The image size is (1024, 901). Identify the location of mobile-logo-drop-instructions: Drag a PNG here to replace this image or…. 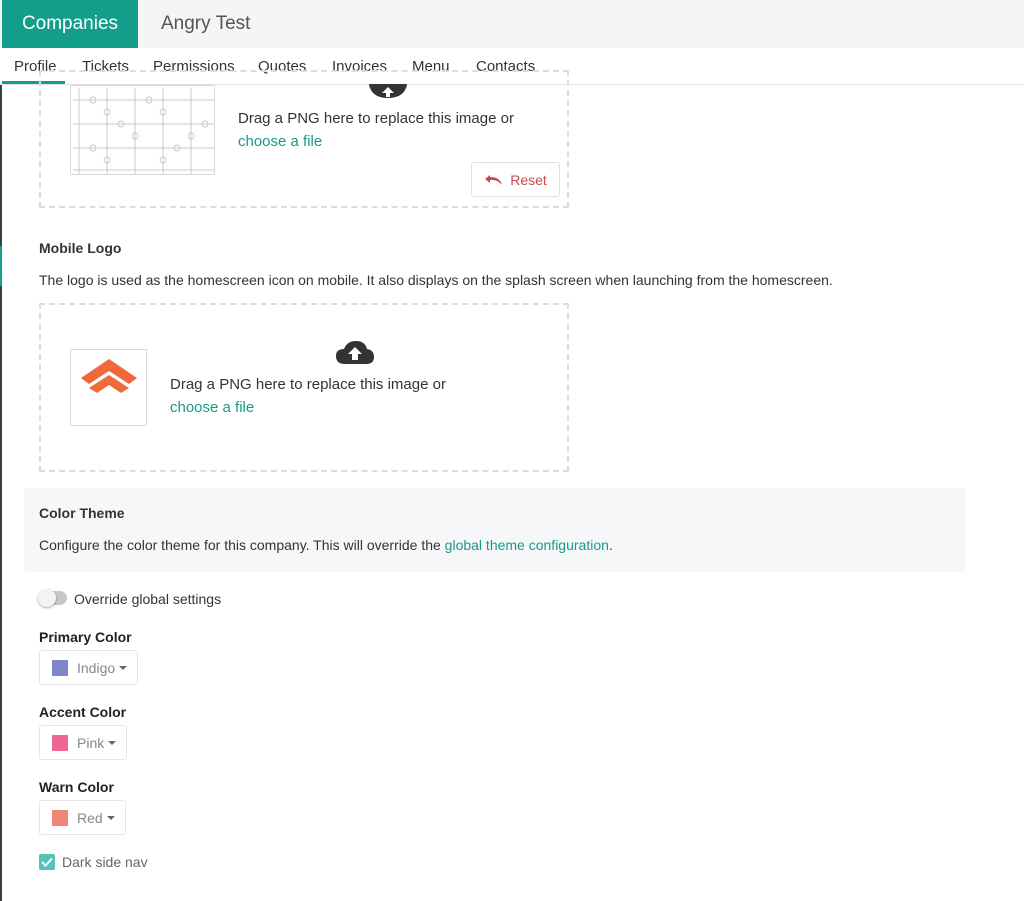
(308, 396).